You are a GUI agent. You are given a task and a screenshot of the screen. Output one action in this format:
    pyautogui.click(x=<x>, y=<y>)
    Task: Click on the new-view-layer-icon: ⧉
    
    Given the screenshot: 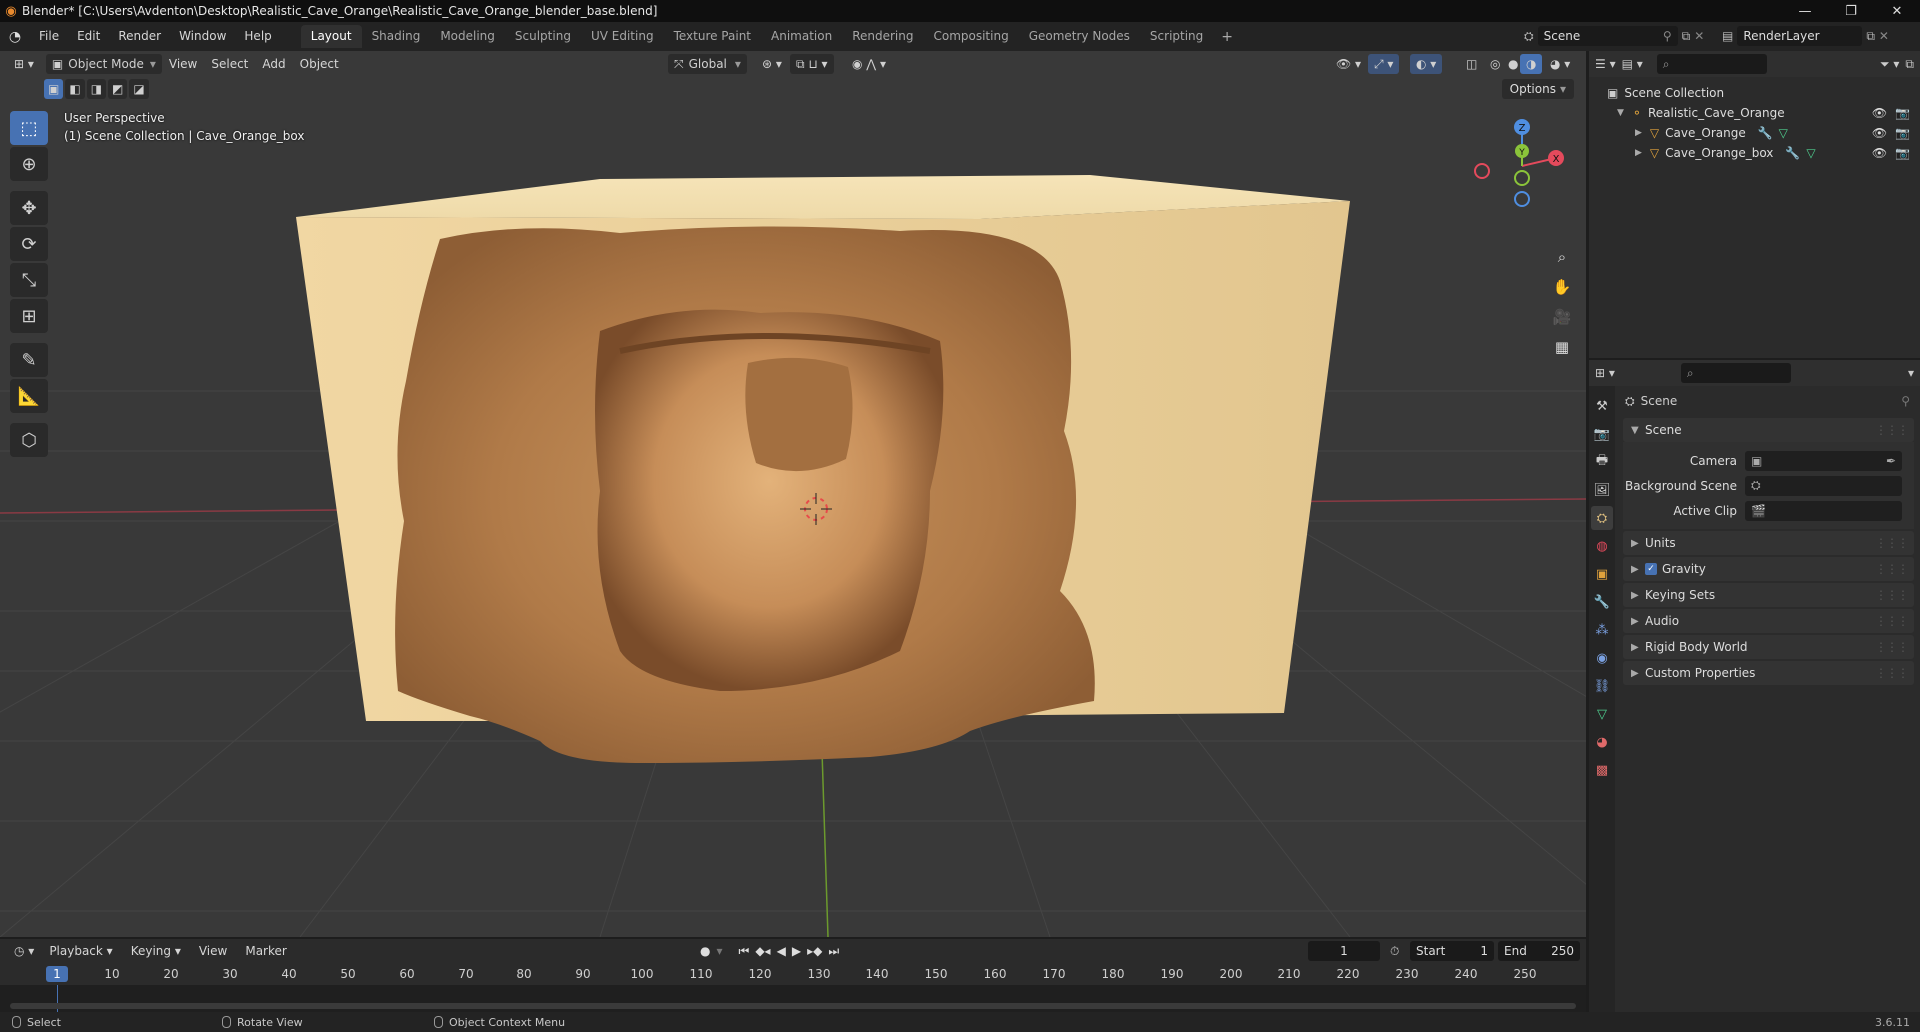 What is the action you would take?
    pyautogui.click(x=1870, y=36)
    